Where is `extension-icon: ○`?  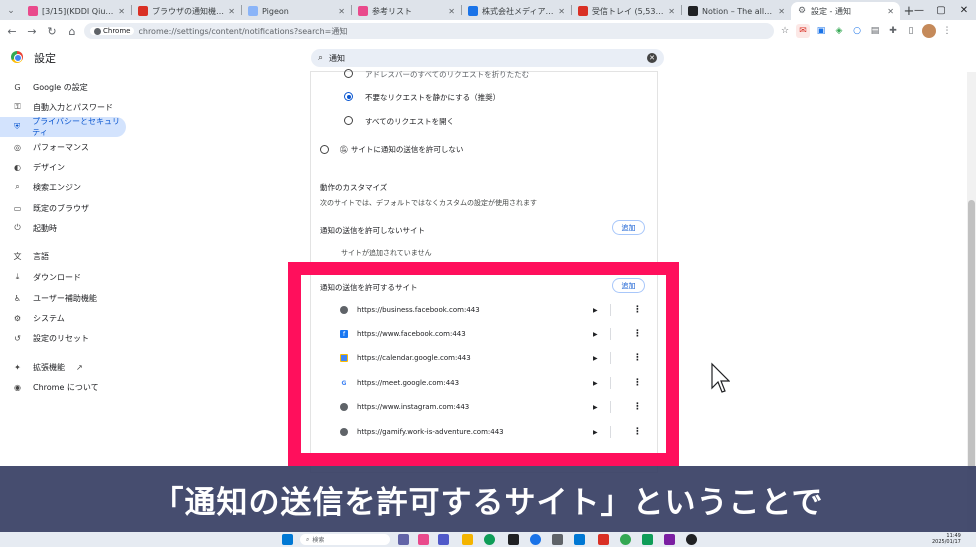 extension-icon: ○ is located at coordinates (857, 31).